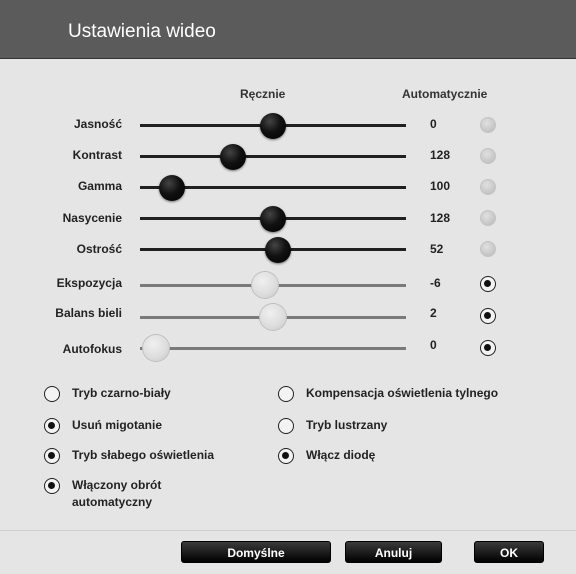 The height and width of the screenshot is (574, 576). I want to click on gamma-value: 100, so click(440, 186).